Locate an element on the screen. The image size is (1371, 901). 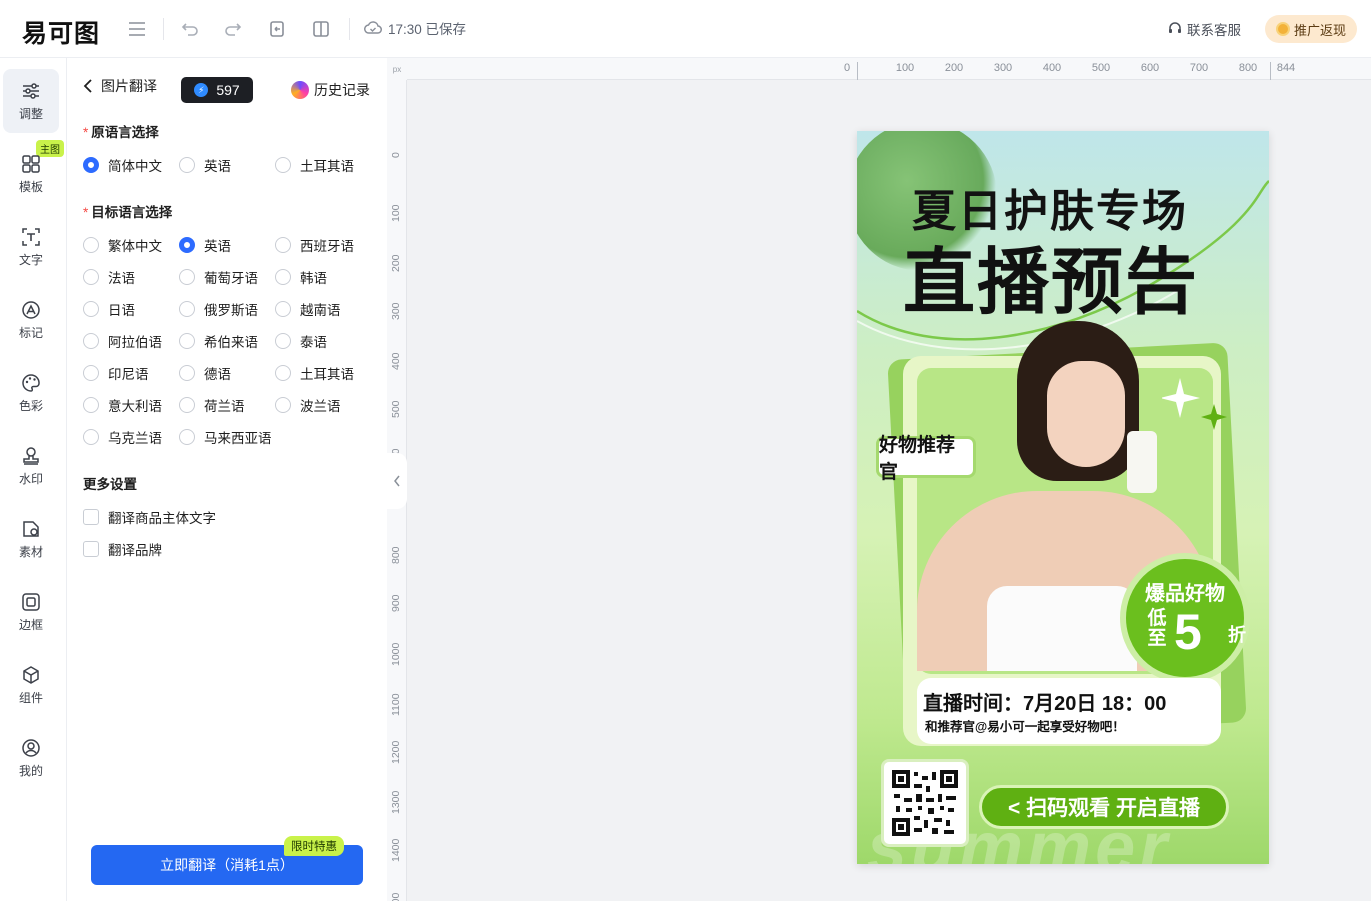
sliders-icon is located at coordinates (31, 91).